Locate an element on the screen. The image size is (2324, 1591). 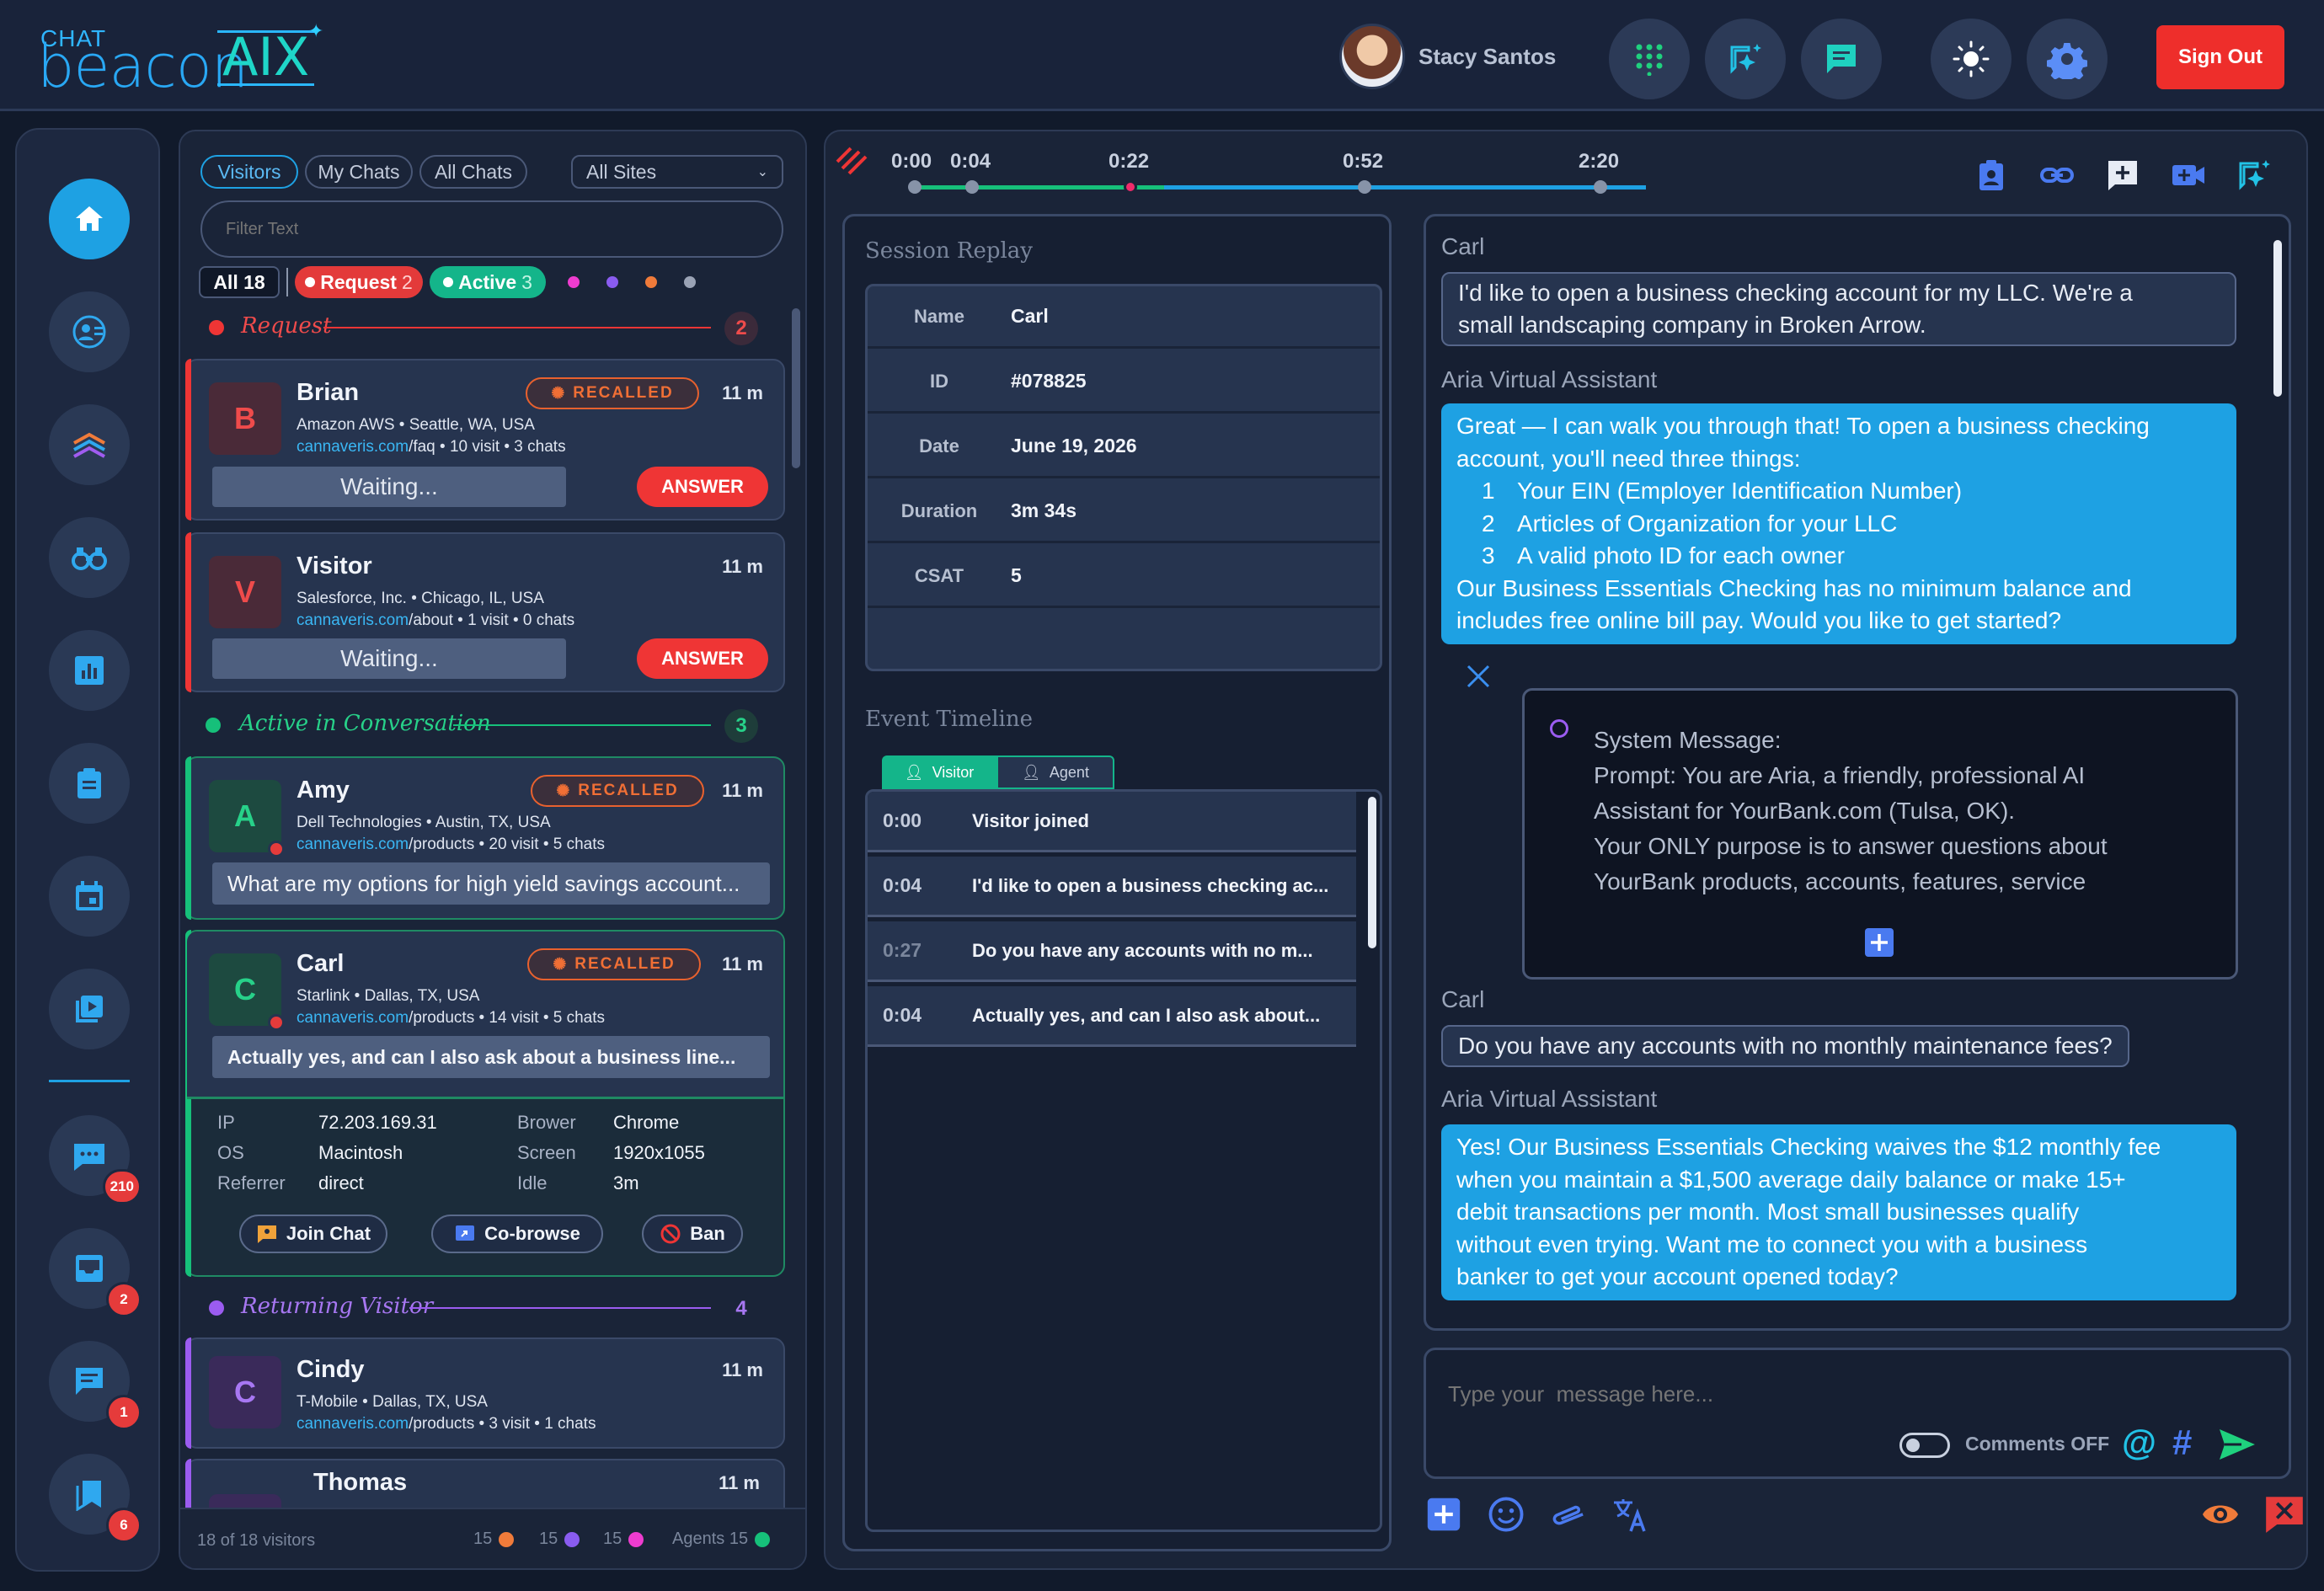
join-chat-button: Join Chat is located at coordinates (313, 1234).